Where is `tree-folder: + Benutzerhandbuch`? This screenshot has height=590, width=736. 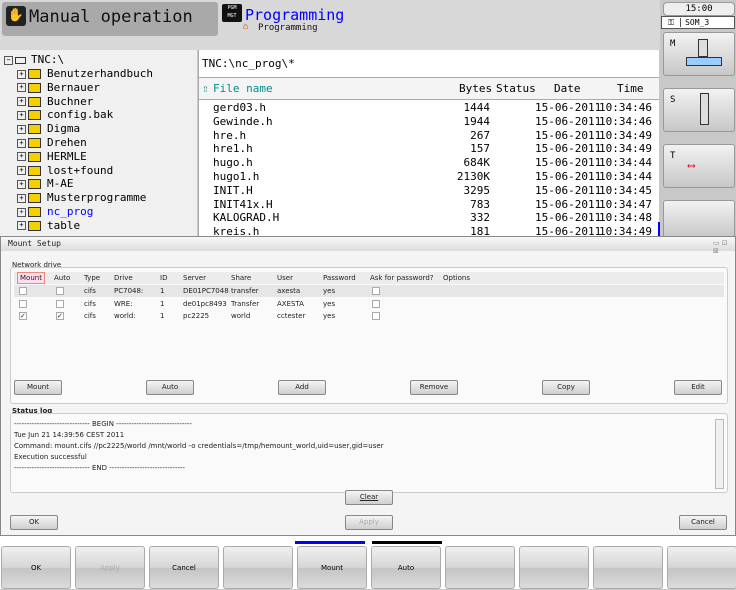
tree-folder: + Benutzerhandbuch is located at coordinates (85, 74).